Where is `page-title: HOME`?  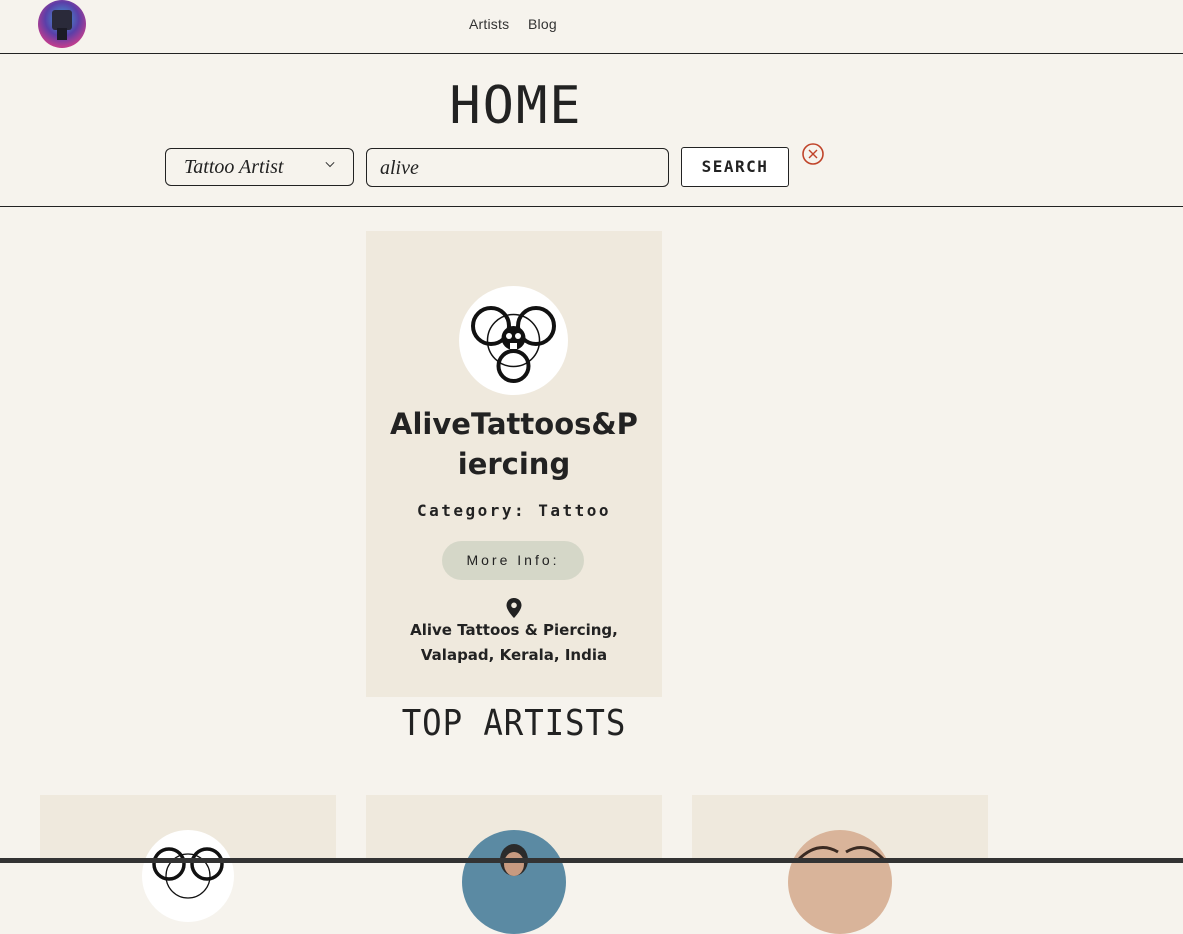
page-title: HOME is located at coordinates (516, 106).